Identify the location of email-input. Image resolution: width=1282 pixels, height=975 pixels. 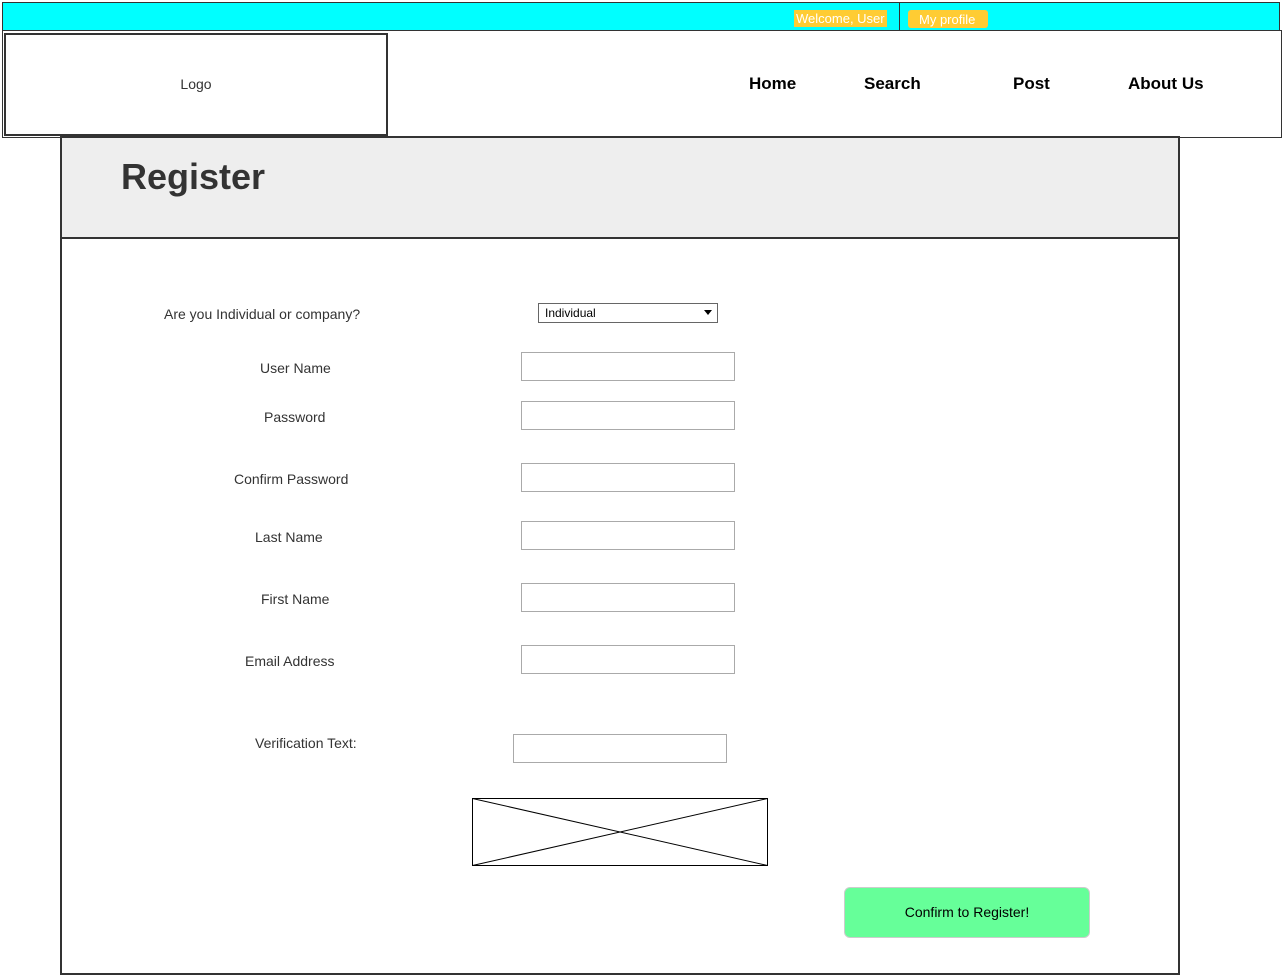
(628, 659).